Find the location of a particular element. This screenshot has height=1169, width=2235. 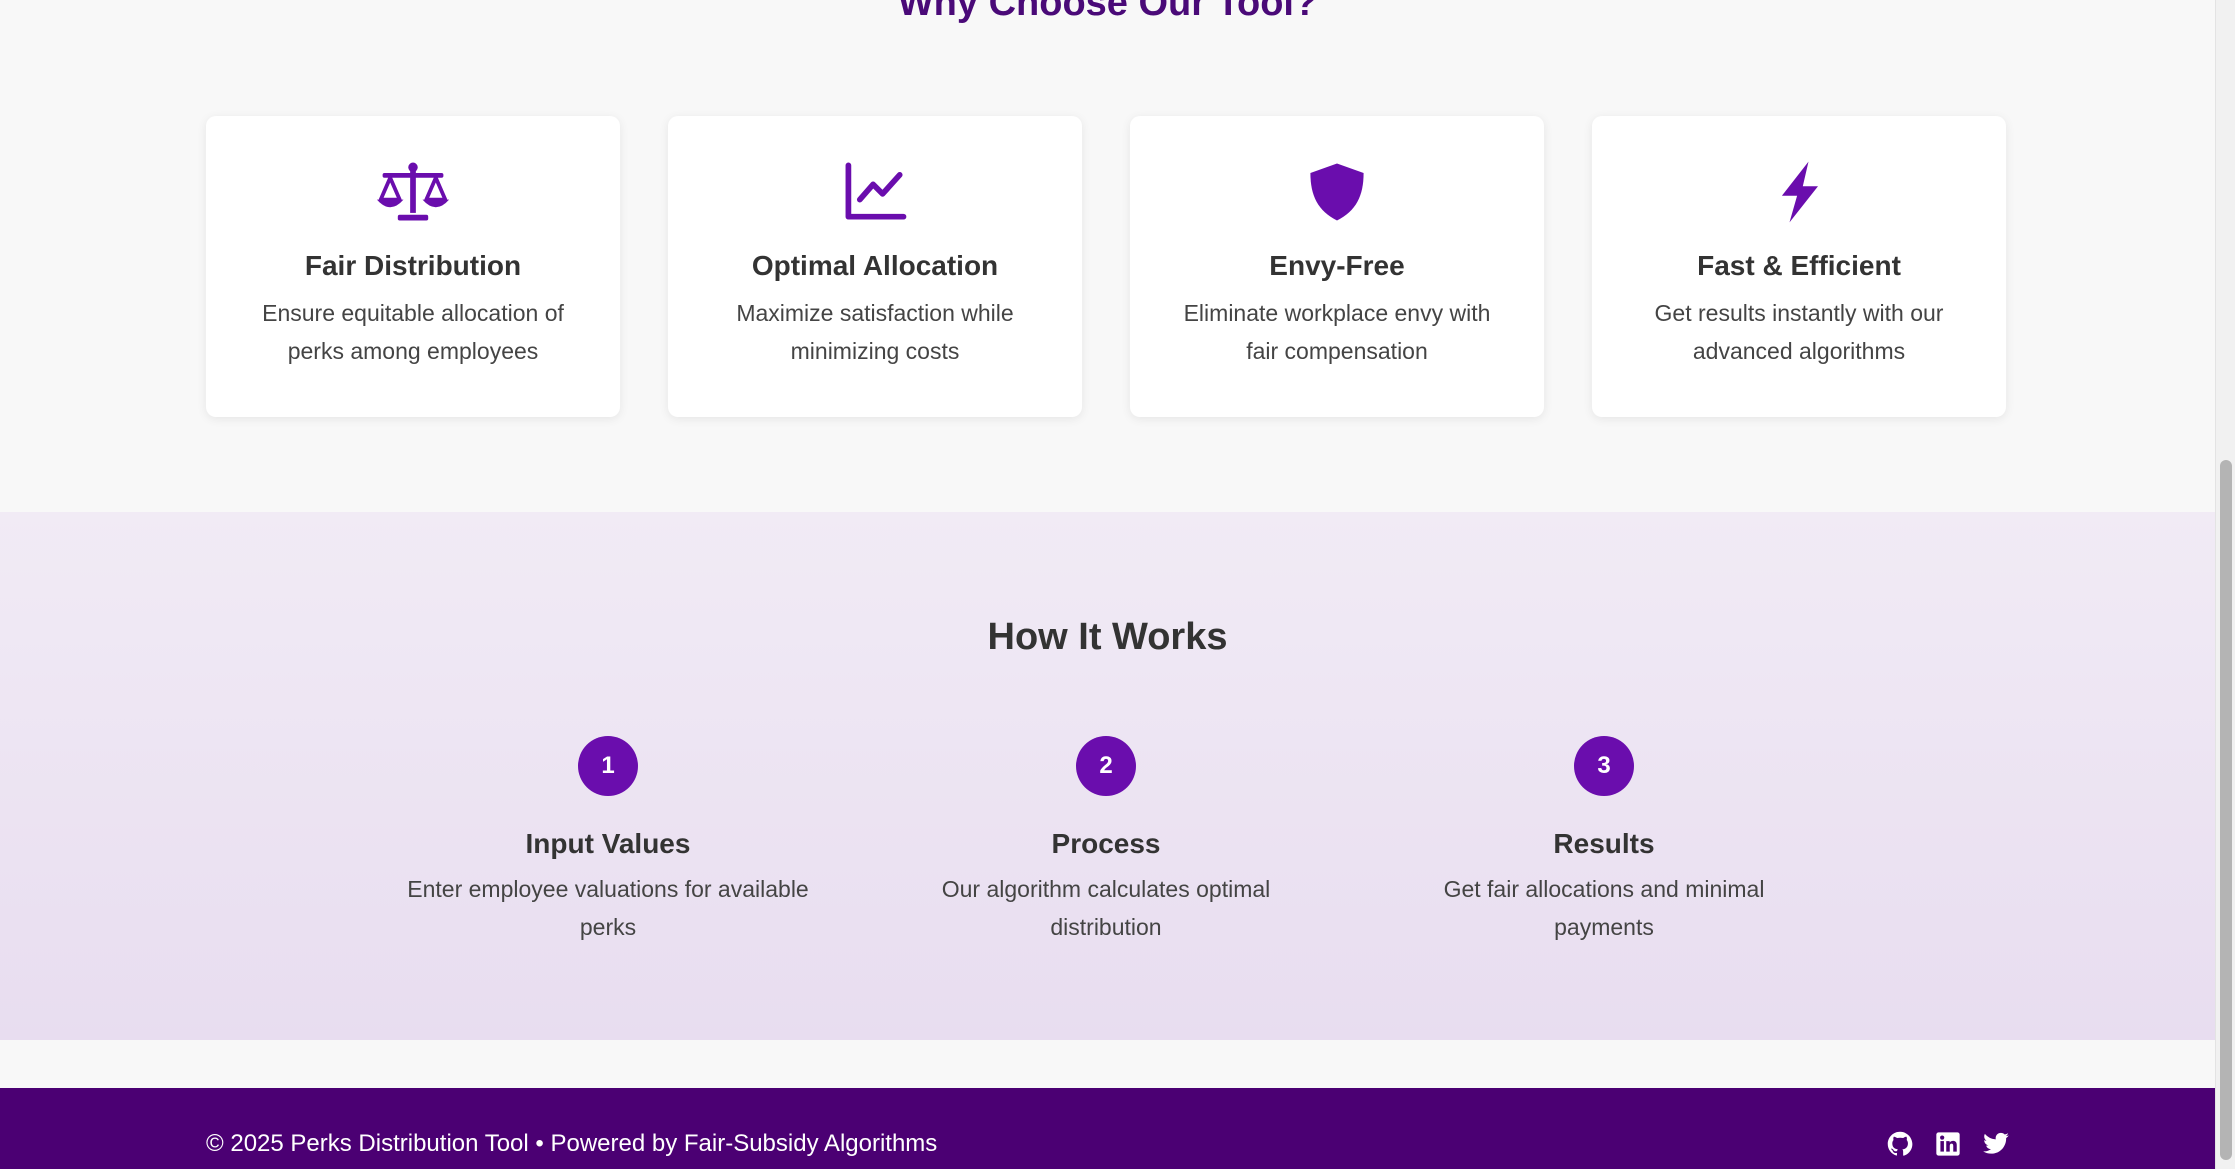

lightning-bolt-icon is located at coordinates (1799, 192).